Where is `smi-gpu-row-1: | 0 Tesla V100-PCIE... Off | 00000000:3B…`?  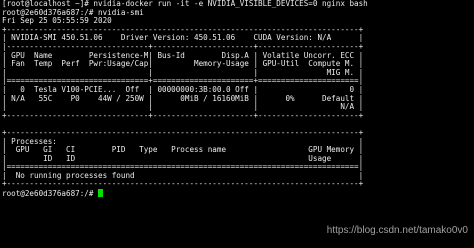 smi-gpu-row-1: | 0 Tesla V100-PCIE... Off | 00000000:3B… is located at coordinates (183, 89).